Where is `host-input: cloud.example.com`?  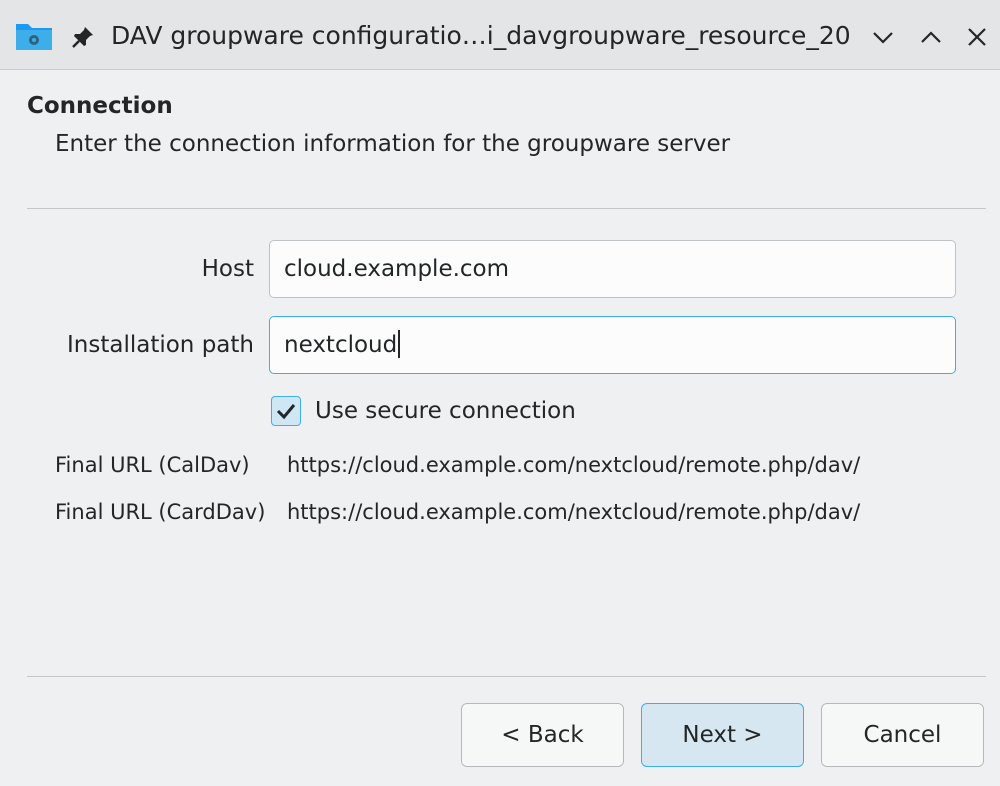
host-input: cloud.example.com is located at coordinates (612, 269).